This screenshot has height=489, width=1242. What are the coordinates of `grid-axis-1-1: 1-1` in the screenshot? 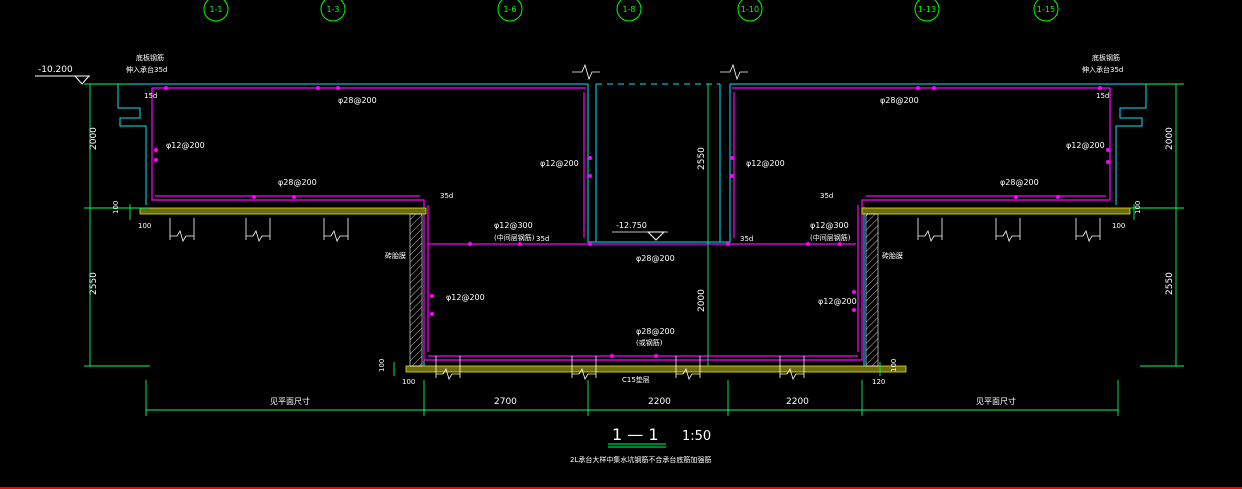 It's located at (216, 11).